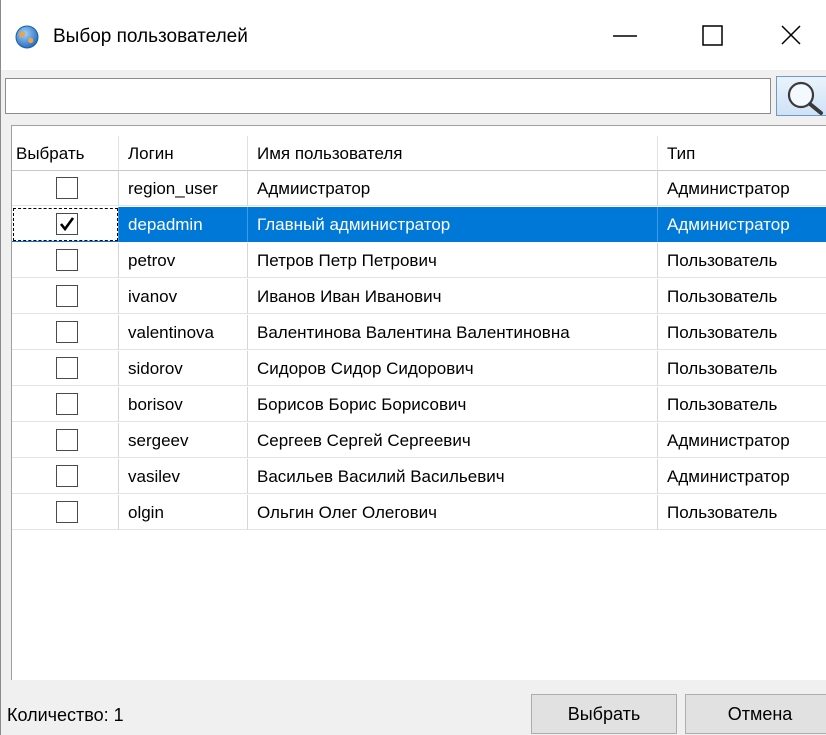 This screenshot has width=826, height=735. Describe the element at coordinates (453, 476) in the screenshot. I see `username-cell: Васильев Василий Васильевич` at that location.